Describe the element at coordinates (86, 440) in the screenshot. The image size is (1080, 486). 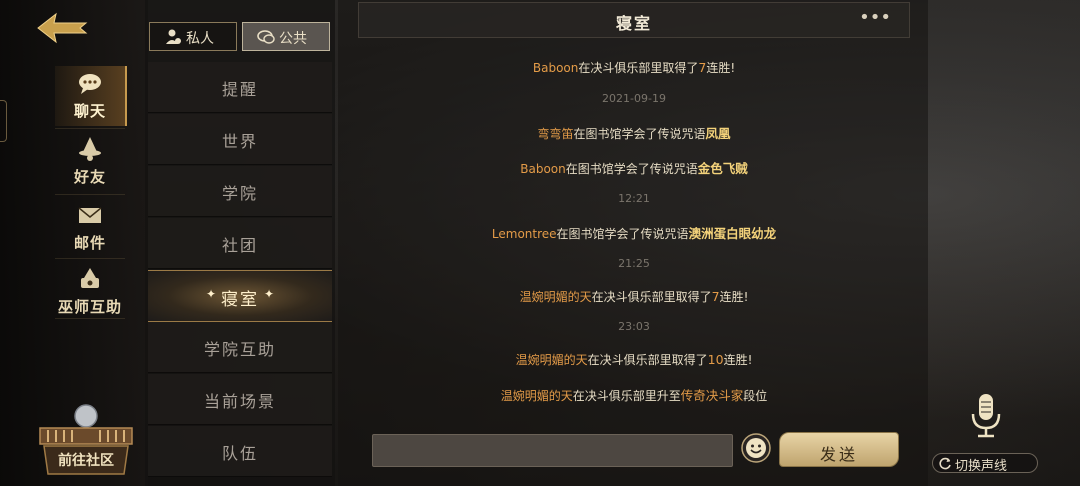
I see `community-button: 前往社区` at that location.